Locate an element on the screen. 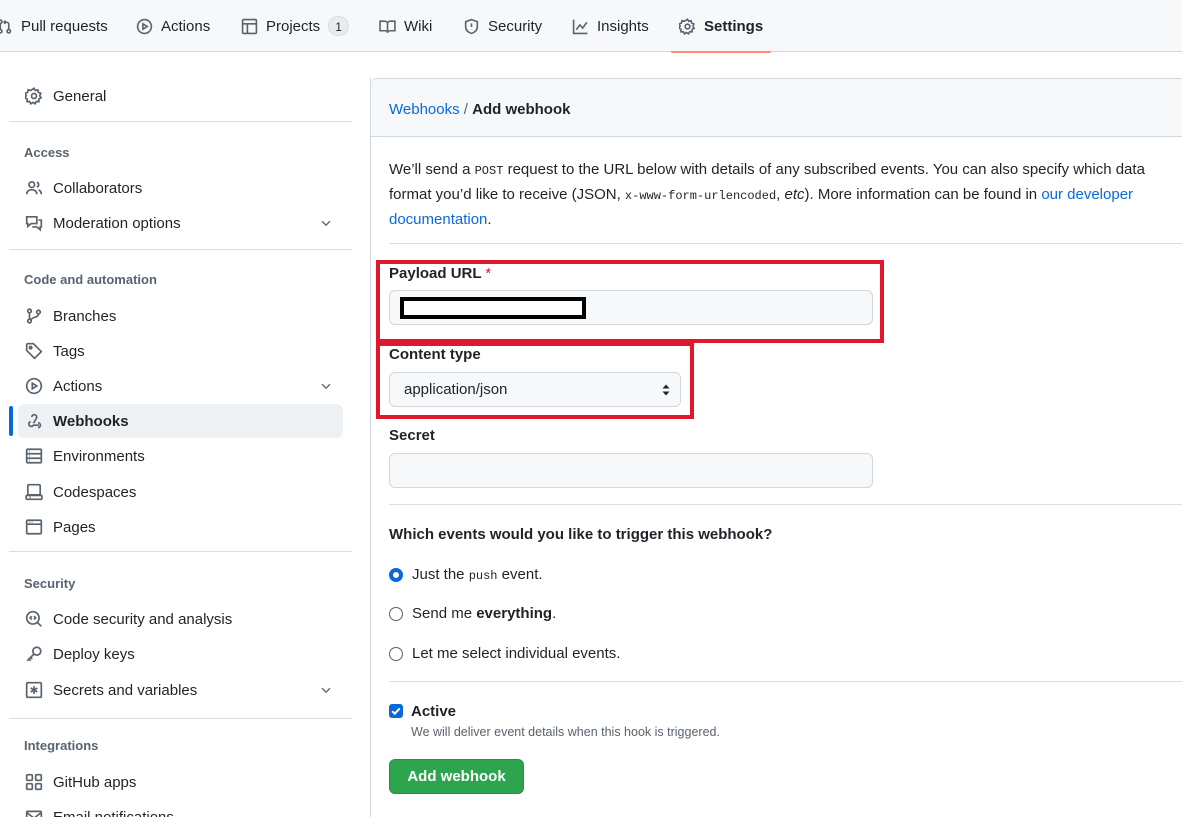  tab-pull-requests: Pull requests is located at coordinates (54, 26).